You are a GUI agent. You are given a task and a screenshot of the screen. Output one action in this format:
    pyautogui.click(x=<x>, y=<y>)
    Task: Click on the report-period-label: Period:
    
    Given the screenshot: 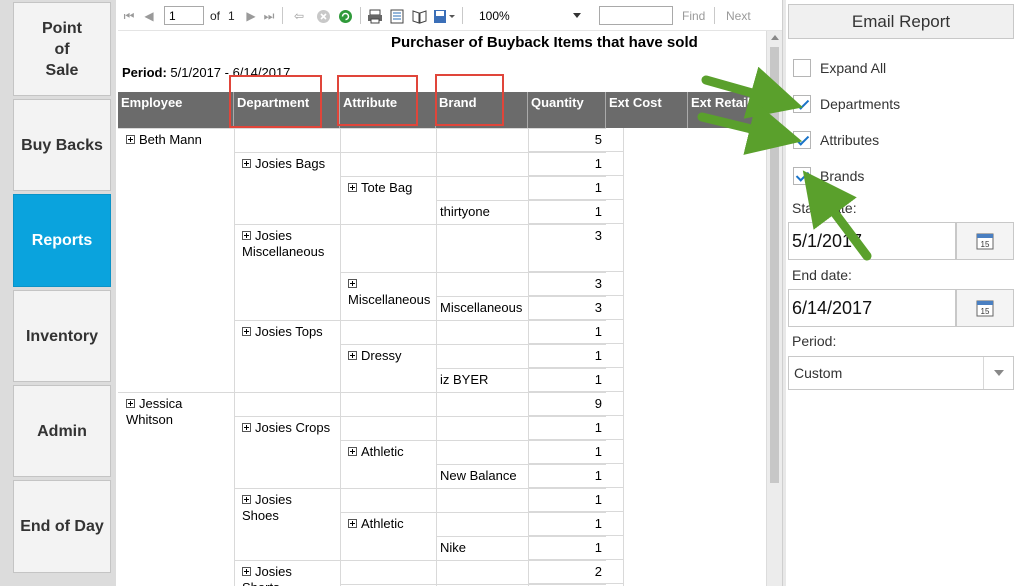 What is the action you would take?
    pyautogui.click(x=144, y=72)
    